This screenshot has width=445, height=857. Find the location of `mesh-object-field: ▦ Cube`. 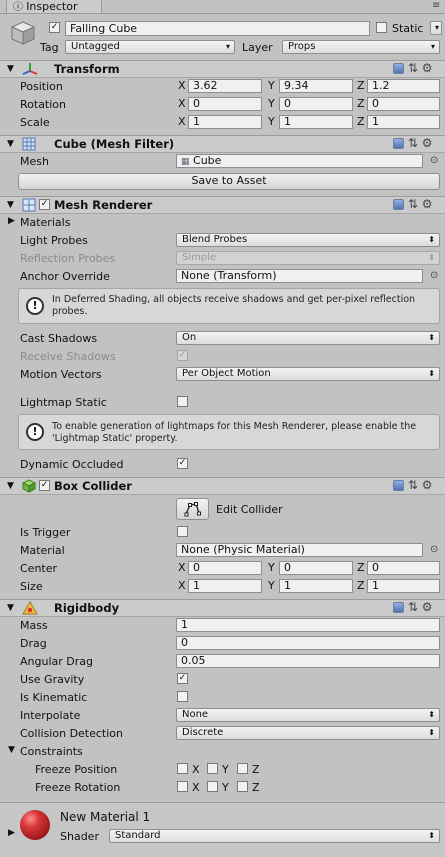

mesh-object-field: ▦ Cube is located at coordinates (299, 161).